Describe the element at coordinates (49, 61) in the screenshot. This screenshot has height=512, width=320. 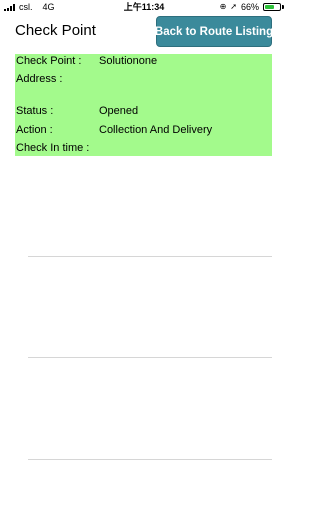
I see `checkpoint-label: Check Point :` at that location.